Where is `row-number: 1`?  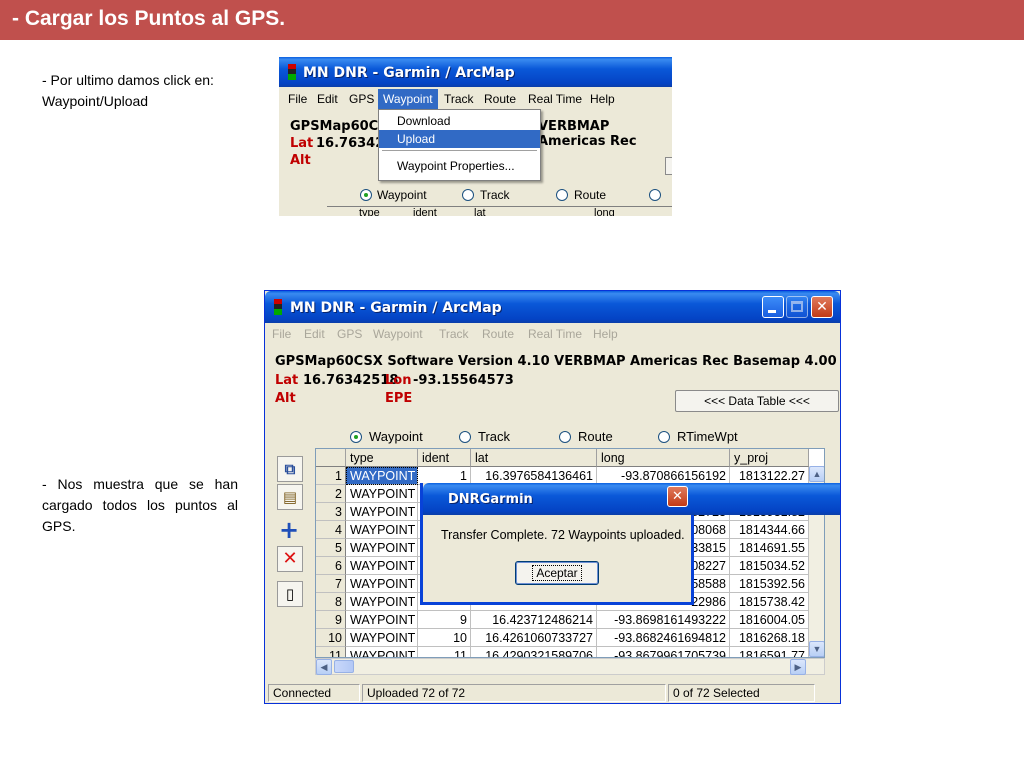
row-number: 1 is located at coordinates (331, 476).